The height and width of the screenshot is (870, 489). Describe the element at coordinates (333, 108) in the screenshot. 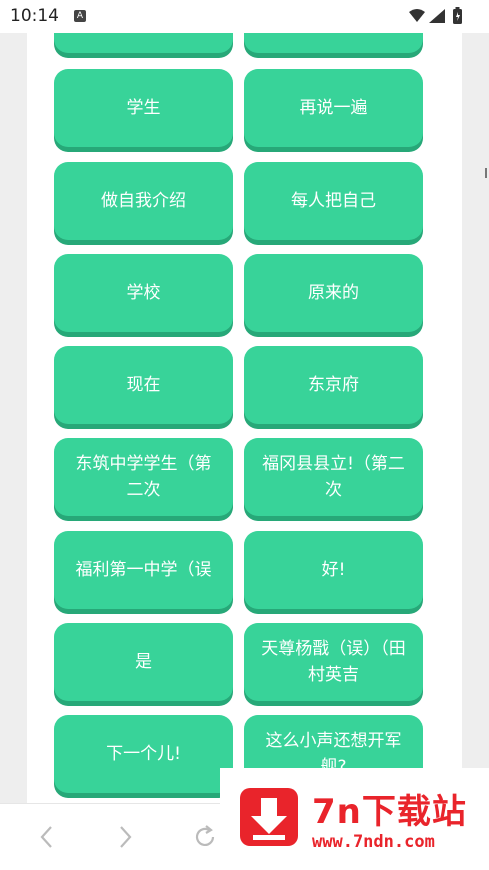

I see `phrase-button: 再说一遍` at that location.